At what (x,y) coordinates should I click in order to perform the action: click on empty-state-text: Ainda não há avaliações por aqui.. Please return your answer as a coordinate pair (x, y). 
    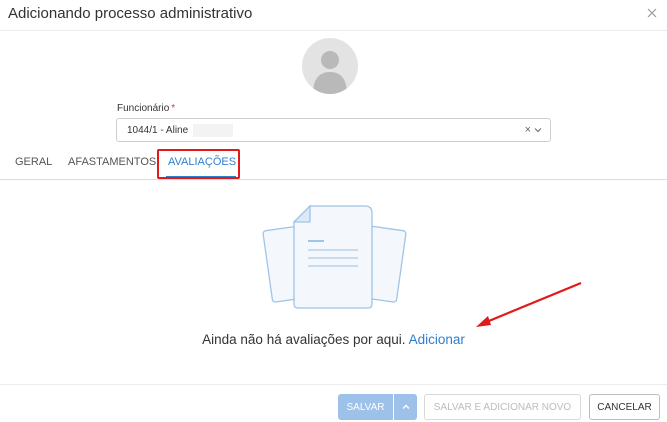
    Looking at the image, I should click on (304, 339).